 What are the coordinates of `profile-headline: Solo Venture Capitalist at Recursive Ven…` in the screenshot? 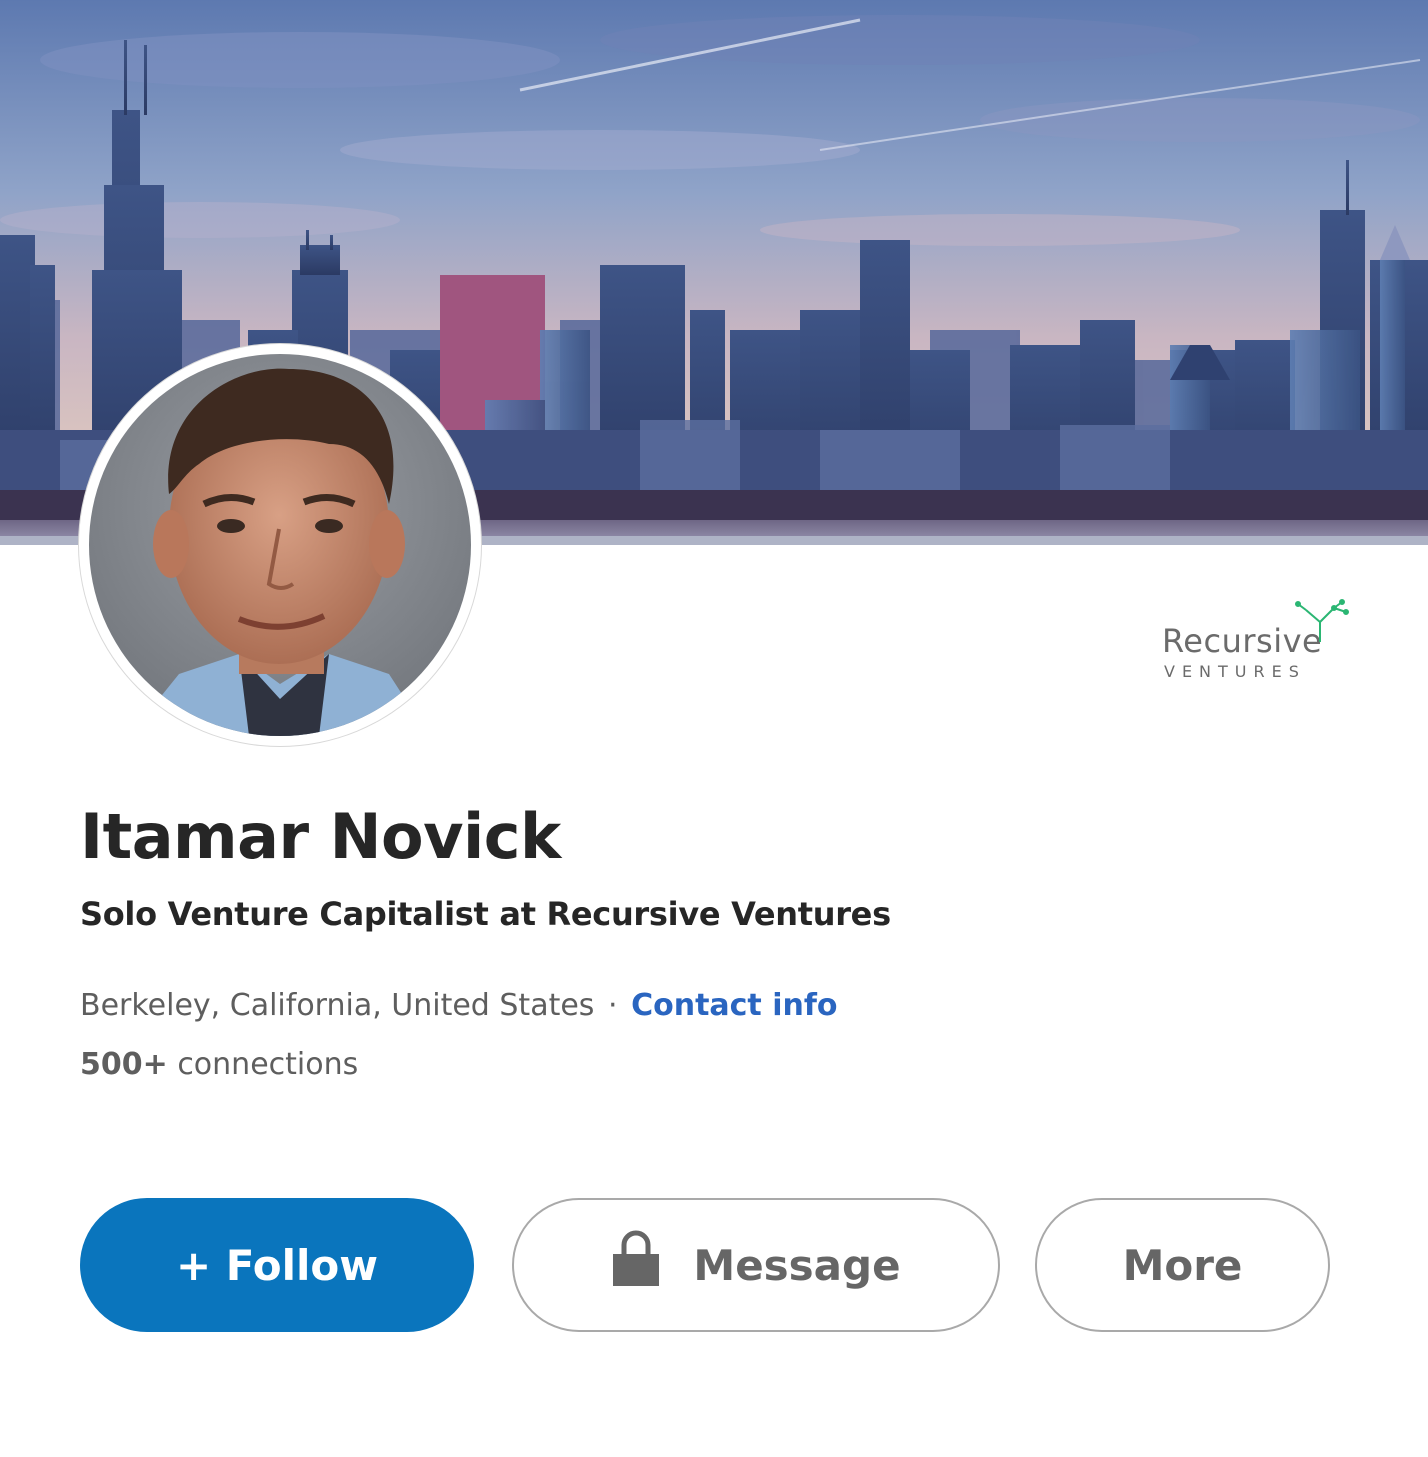 It's located at (485, 914).